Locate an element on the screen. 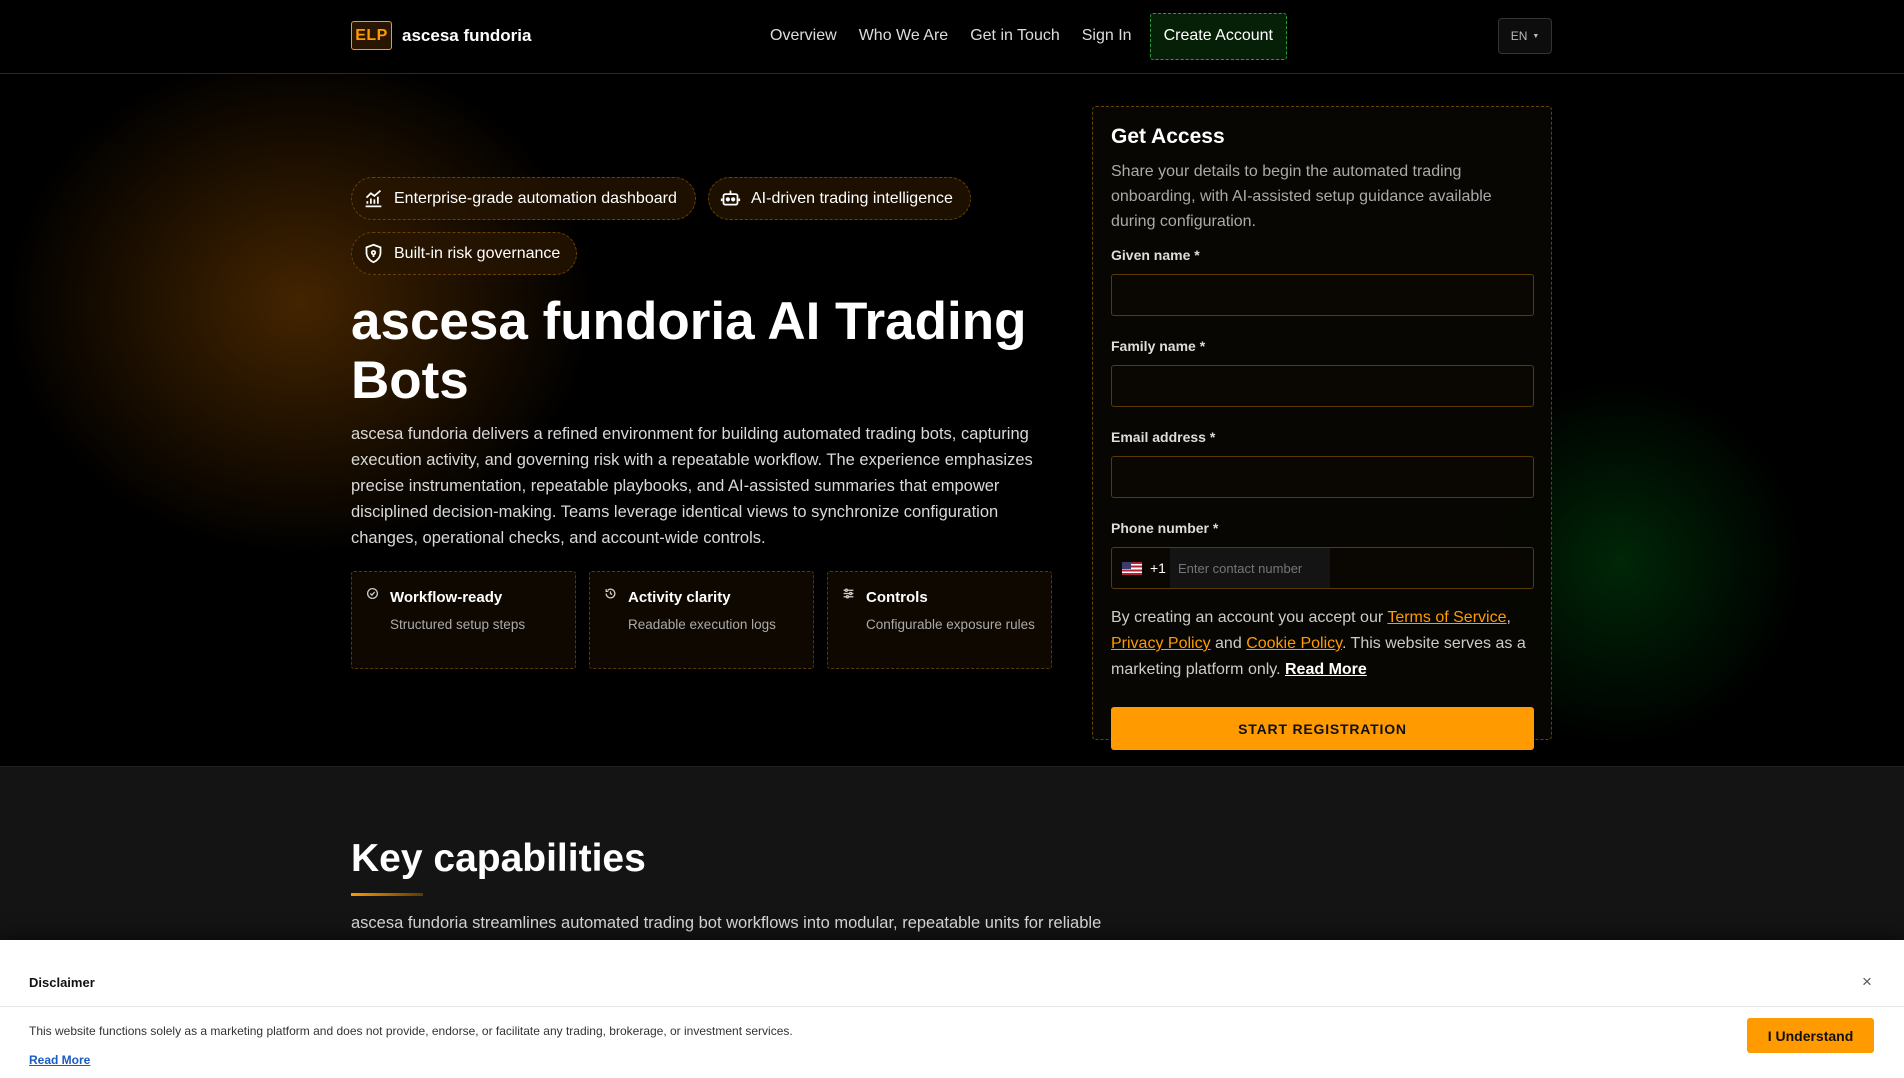 This screenshot has width=1904, height=1078. history-icon is located at coordinates (610, 593).